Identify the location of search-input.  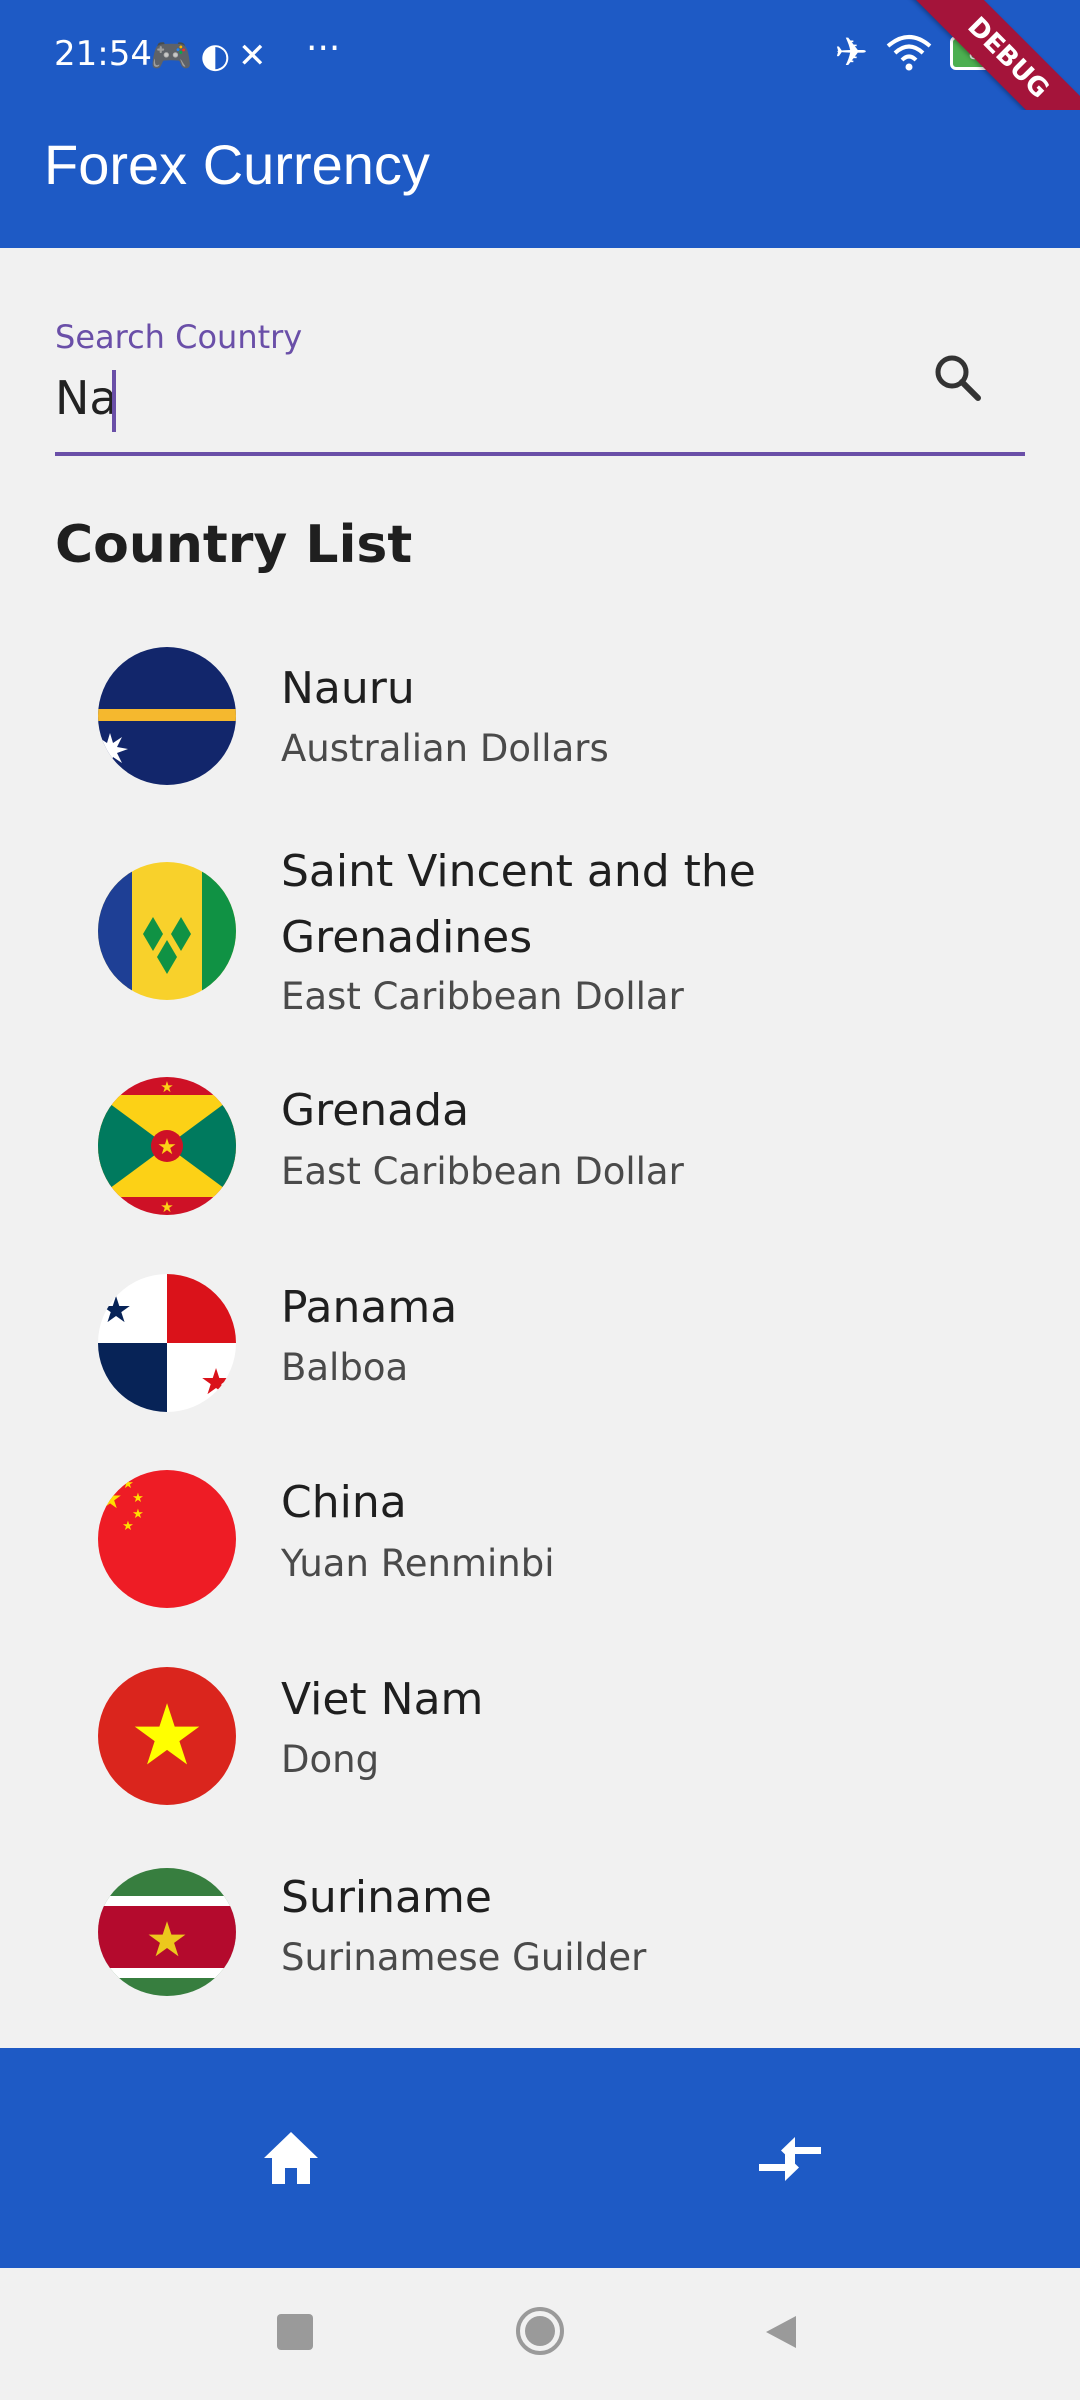
(480, 398).